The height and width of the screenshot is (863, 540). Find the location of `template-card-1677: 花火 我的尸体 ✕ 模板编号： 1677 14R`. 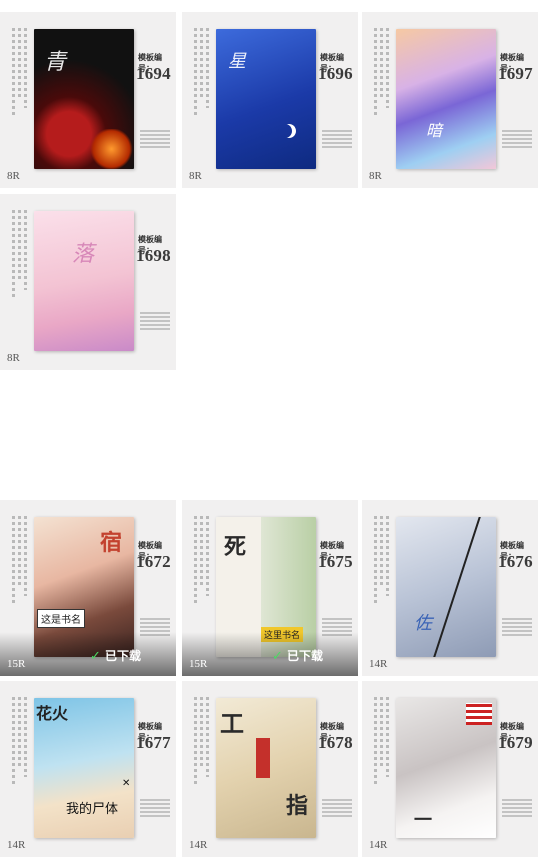

template-card-1677: 花火 我的尸体 ✕ 模板编号： 1677 14R is located at coordinates (88, 769).